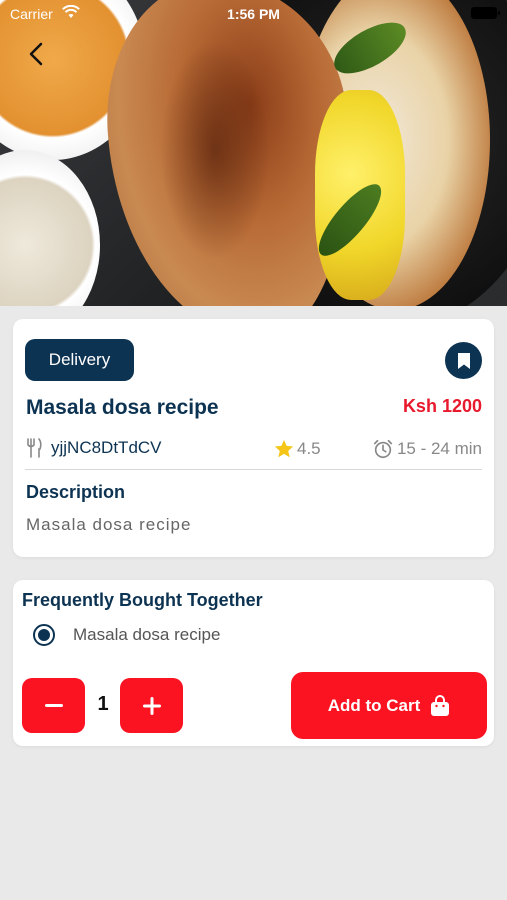  I want to click on decrease-quantity-button, so click(53, 705).